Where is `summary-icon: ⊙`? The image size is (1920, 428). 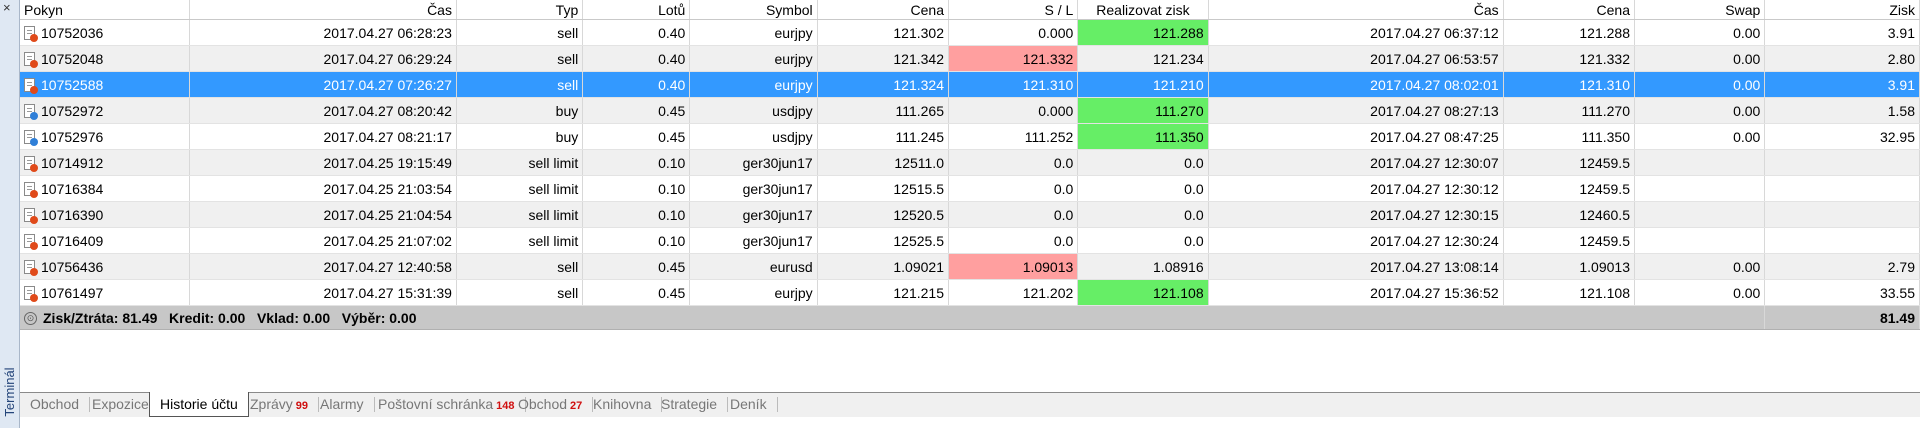 summary-icon: ⊙ is located at coordinates (30, 319).